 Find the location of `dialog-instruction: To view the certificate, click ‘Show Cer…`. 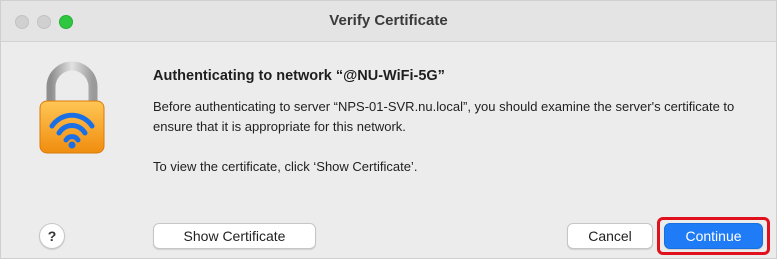

dialog-instruction: To view the certificate, click ‘Show Cer… is located at coordinates (285, 166).